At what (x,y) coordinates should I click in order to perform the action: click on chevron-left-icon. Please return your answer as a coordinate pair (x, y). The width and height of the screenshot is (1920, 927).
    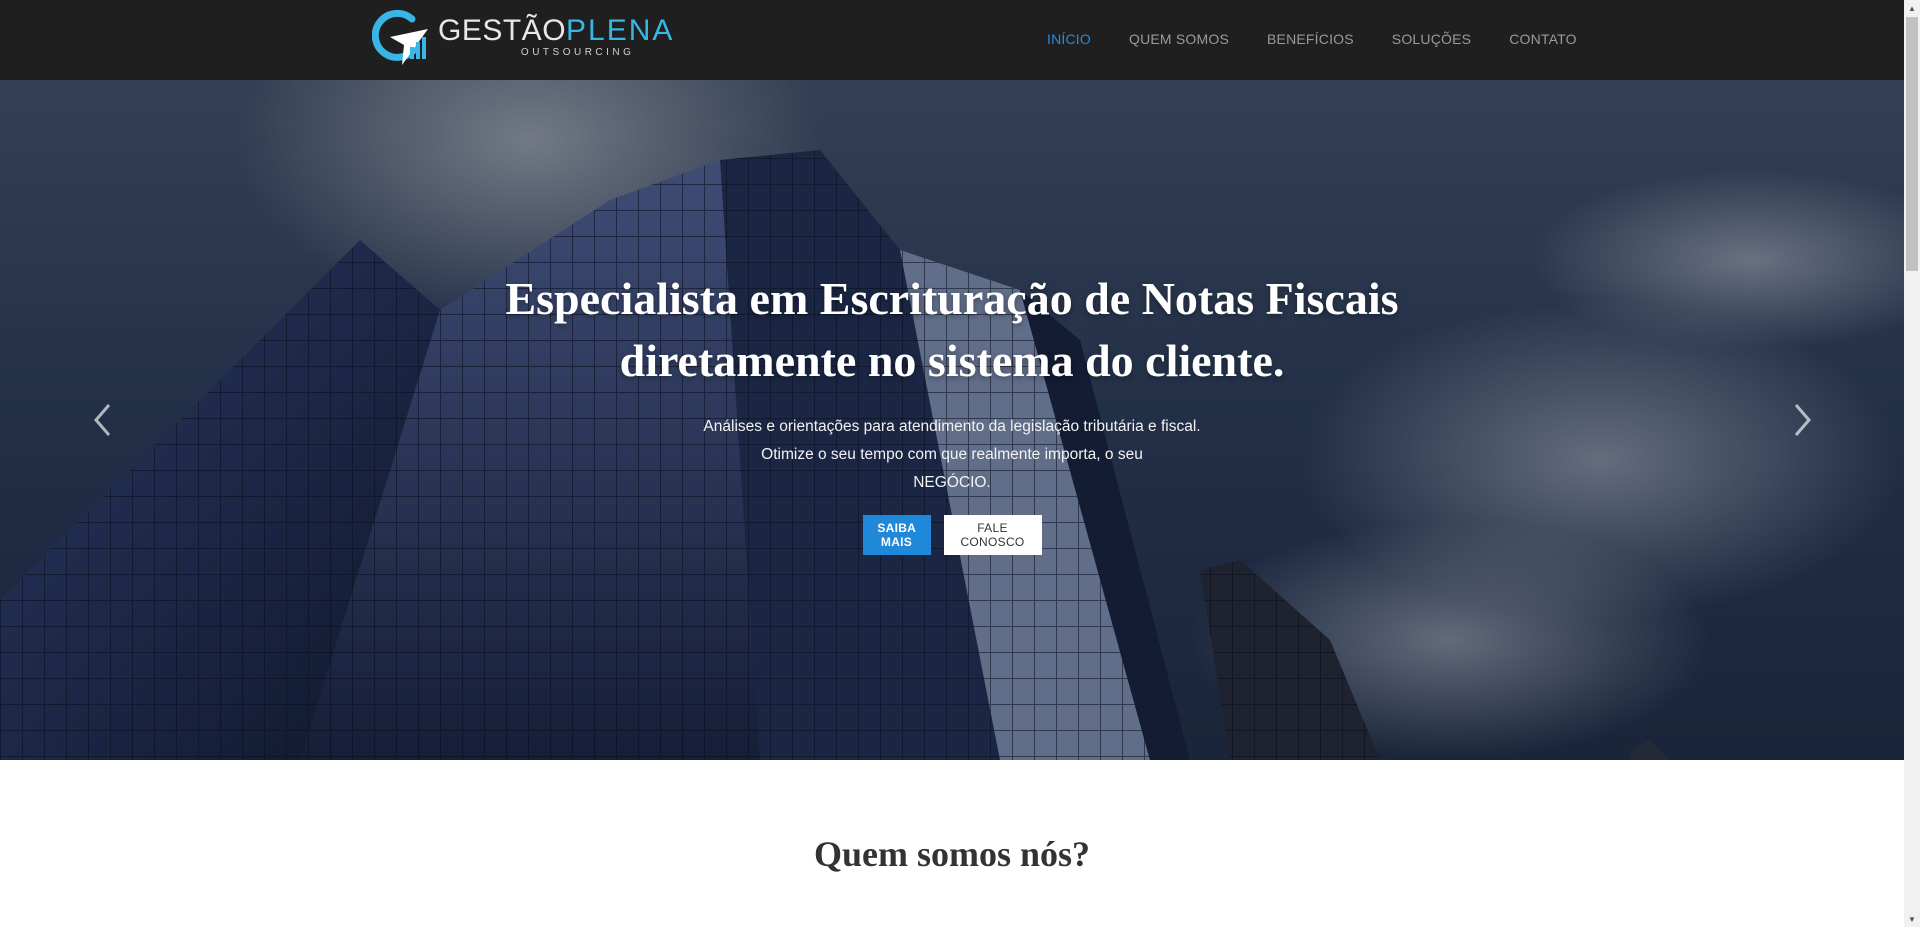
    Looking at the image, I should click on (102, 420).